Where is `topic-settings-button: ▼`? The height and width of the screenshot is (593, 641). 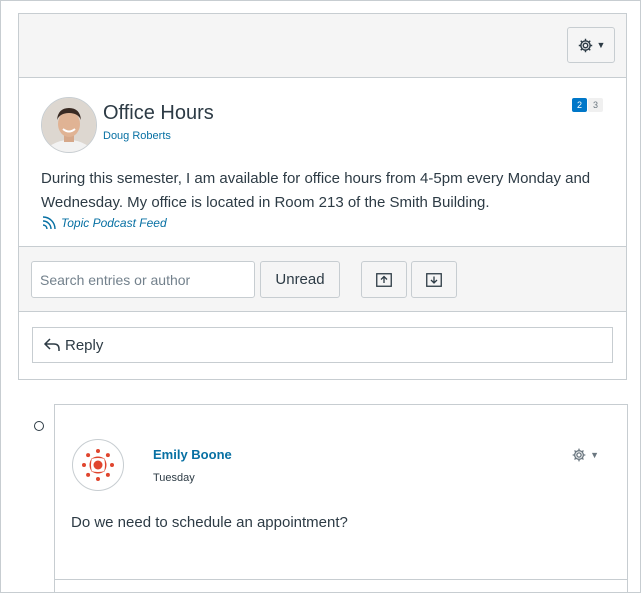
topic-settings-button: ▼ is located at coordinates (591, 45).